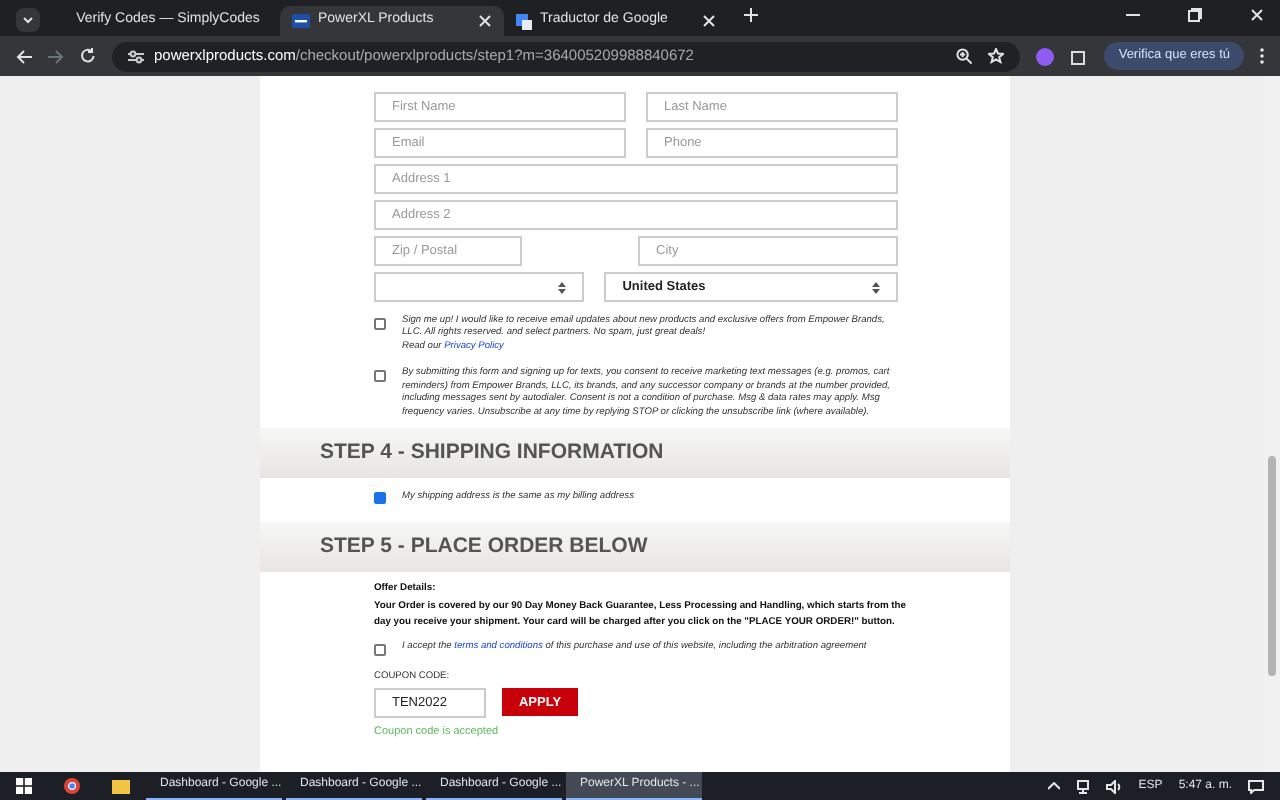 The width and height of the screenshot is (1280, 800). What do you see at coordinates (524, 21) in the screenshot?
I see `translate-icon` at bounding box center [524, 21].